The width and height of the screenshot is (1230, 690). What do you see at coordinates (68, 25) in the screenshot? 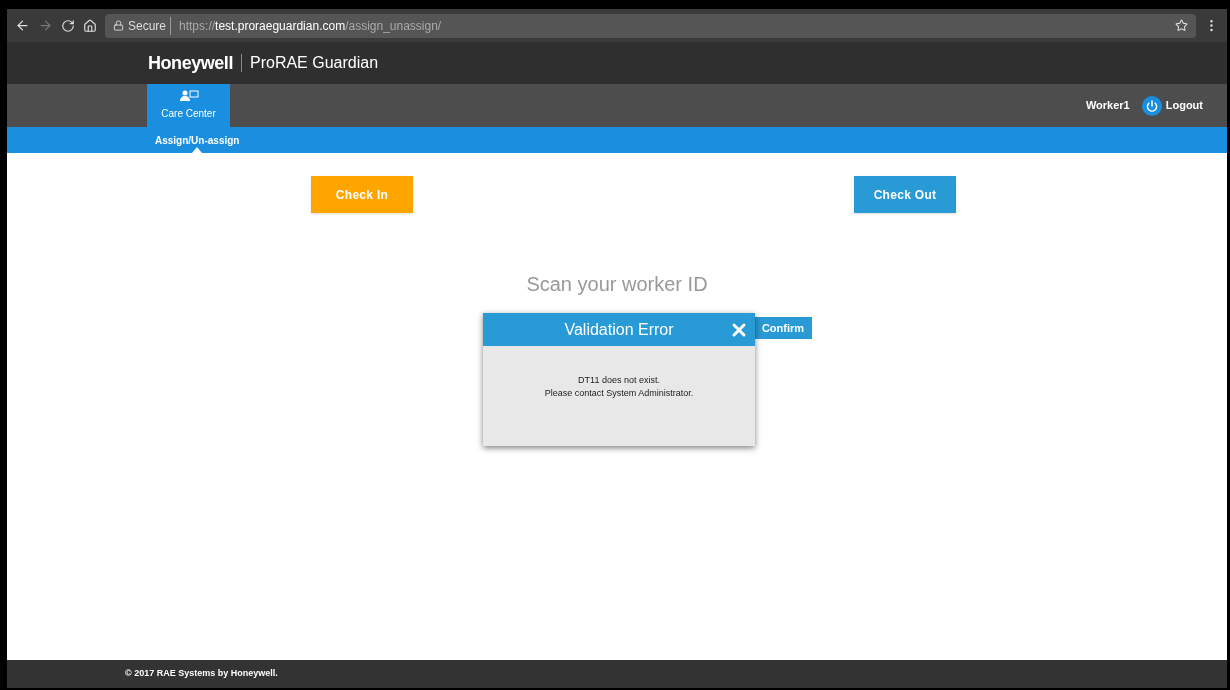
I see `reload-icon` at bounding box center [68, 25].